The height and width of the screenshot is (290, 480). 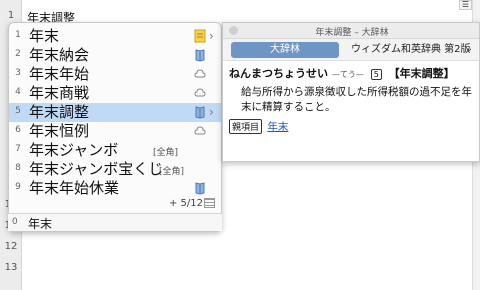 I want to click on dictionary-titlebar: 年末調整 – 大辞林, so click(x=351, y=31).